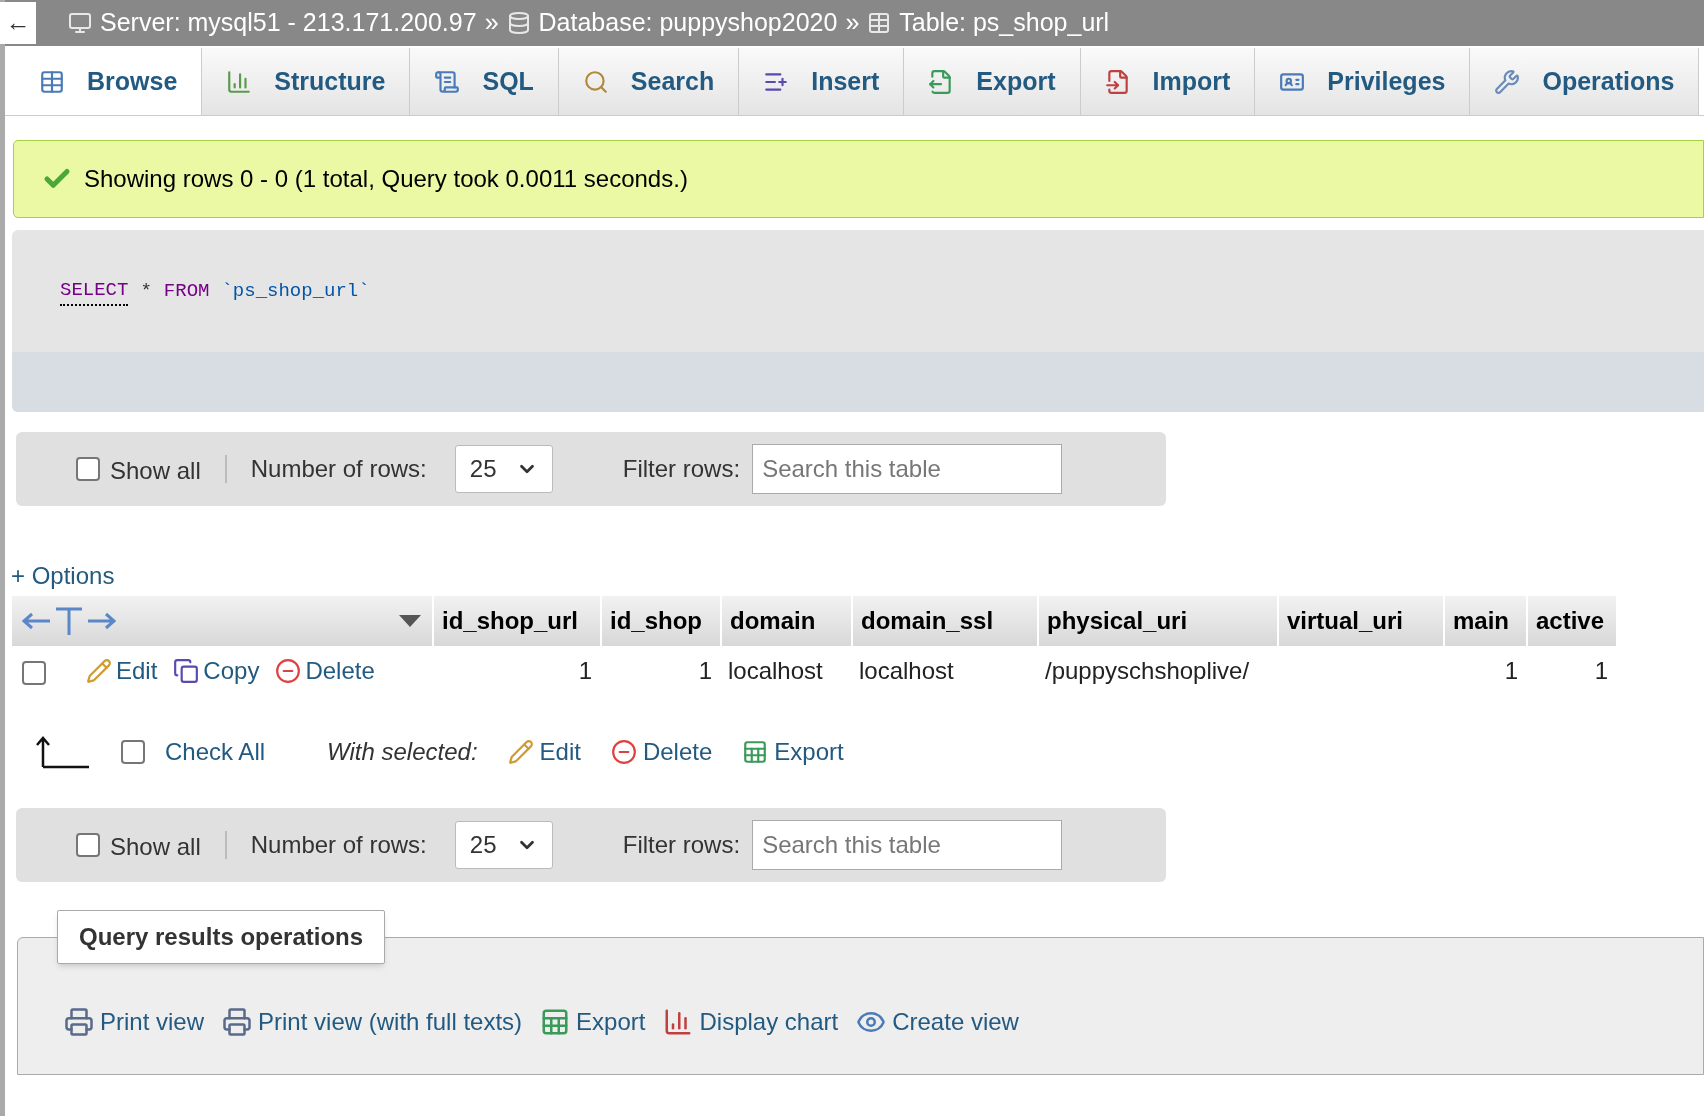 This screenshot has height=1116, width=1704. What do you see at coordinates (518, 23) in the screenshot?
I see `database-icon` at bounding box center [518, 23].